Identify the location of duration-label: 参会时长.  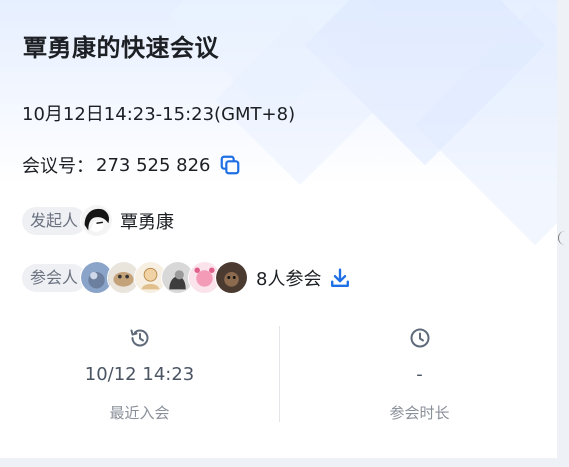
(419, 413).